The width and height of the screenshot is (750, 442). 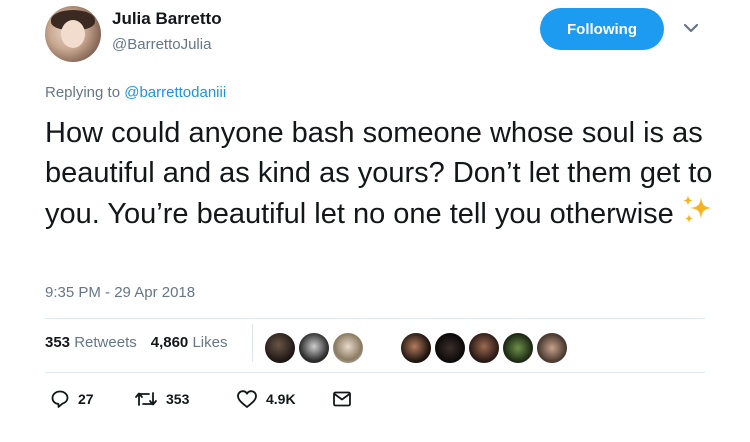 I want to click on direct-message-action, so click(x=342, y=399).